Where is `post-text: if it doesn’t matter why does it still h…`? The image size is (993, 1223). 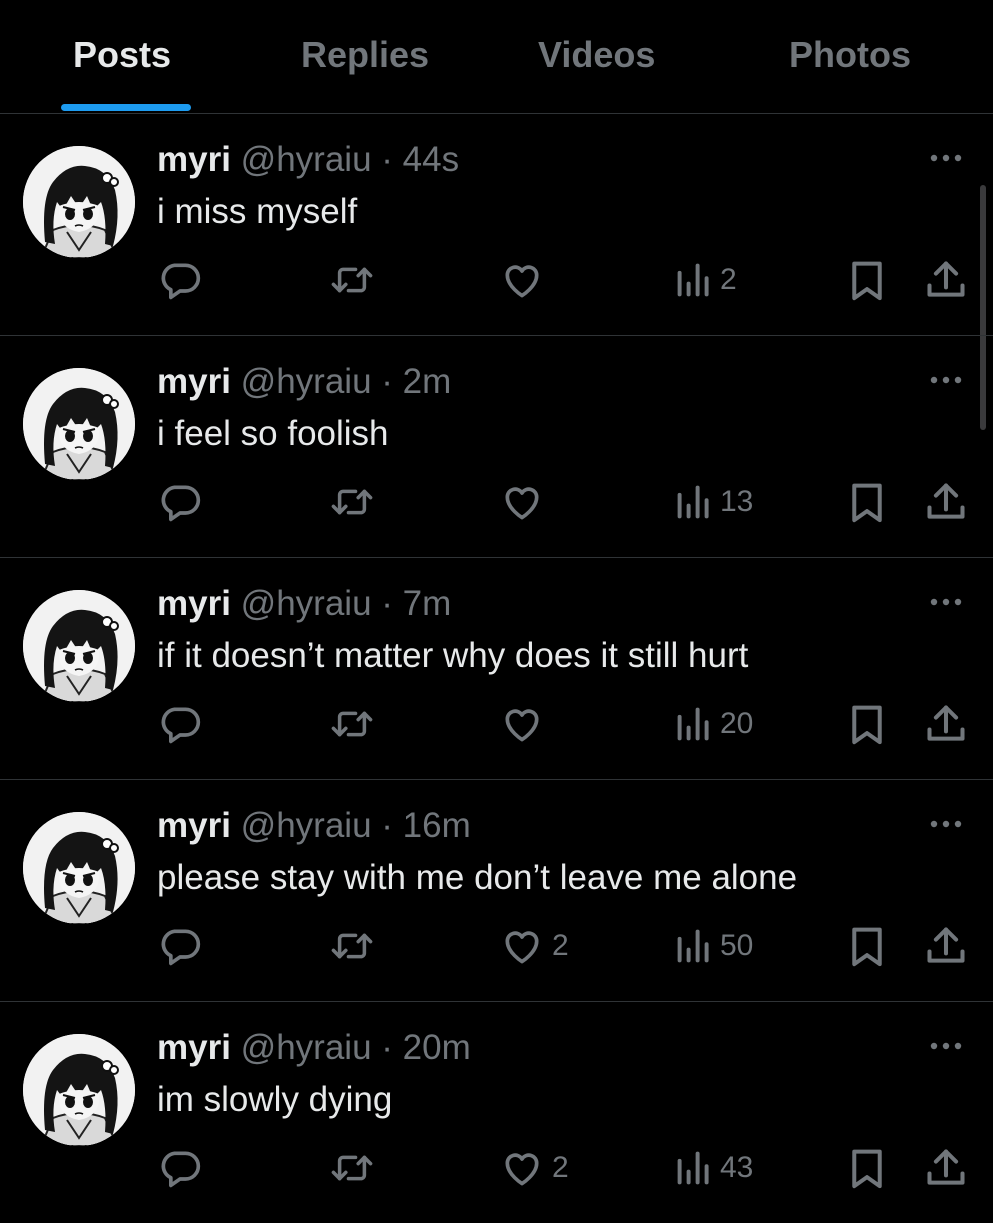
post-text: if it doesn’t matter why does it still h… is located at coordinates (453, 655).